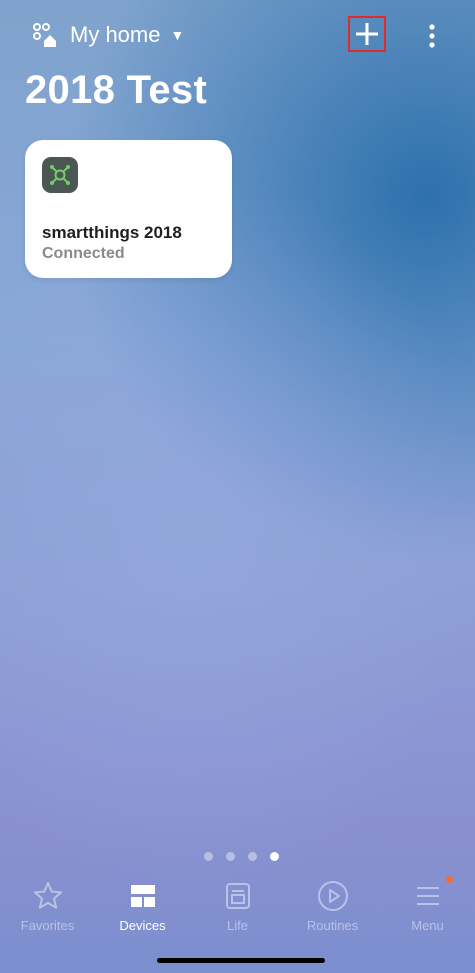  Describe the element at coordinates (128, 209) in the screenshot. I see `device-card: smartthings 2018 Connected` at that location.